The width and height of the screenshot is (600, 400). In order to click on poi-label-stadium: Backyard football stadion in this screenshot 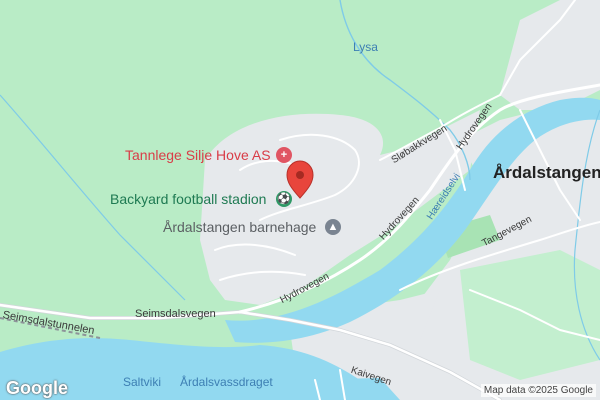, I will do `click(188, 199)`.